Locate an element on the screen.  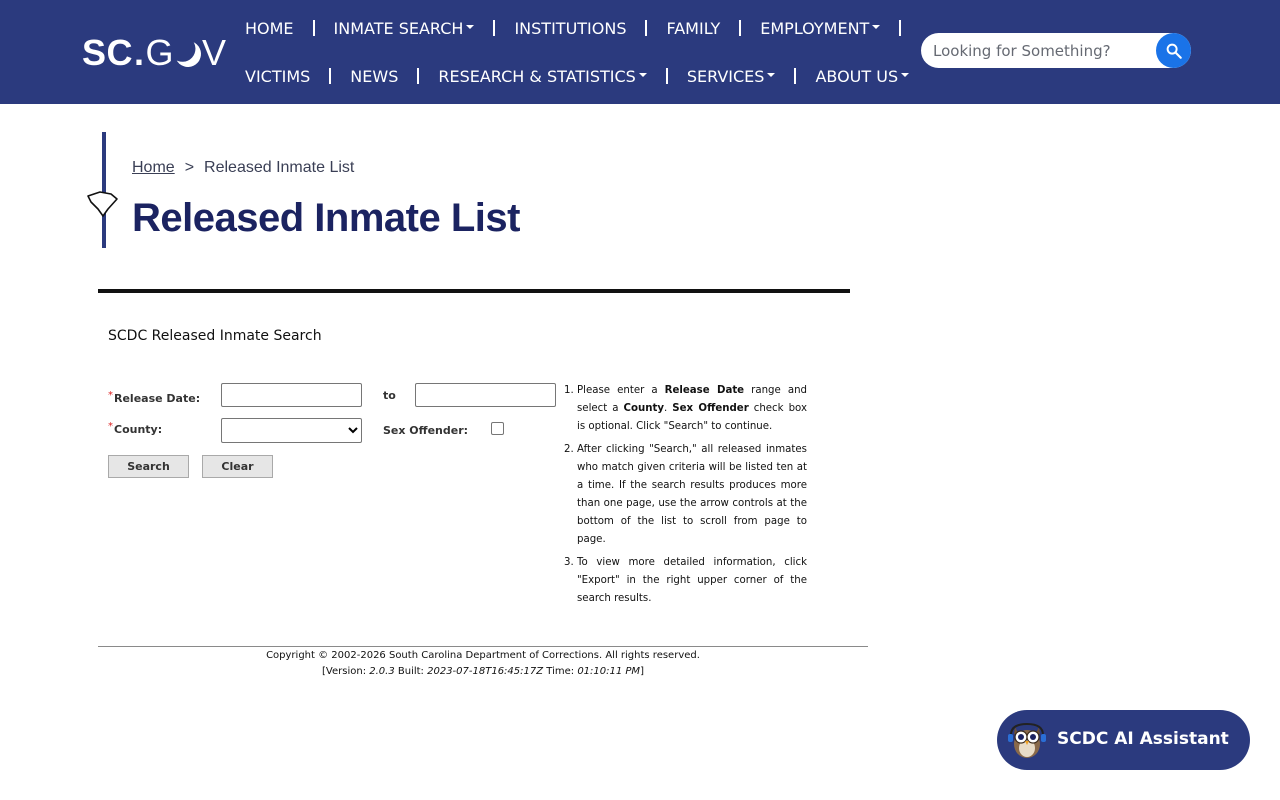
site-search-button is located at coordinates (1173, 50).